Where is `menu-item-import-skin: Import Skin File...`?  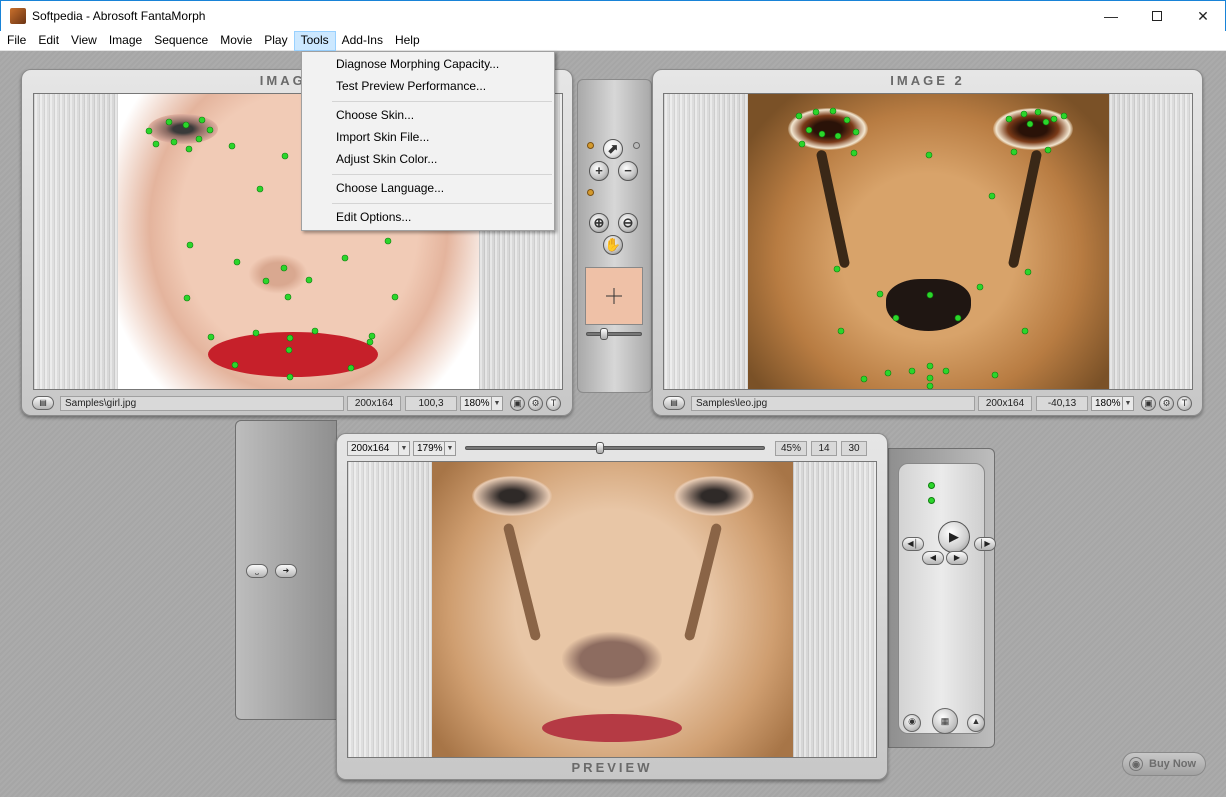 menu-item-import-skin: Import Skin File... is located at coordinates (382, 137).